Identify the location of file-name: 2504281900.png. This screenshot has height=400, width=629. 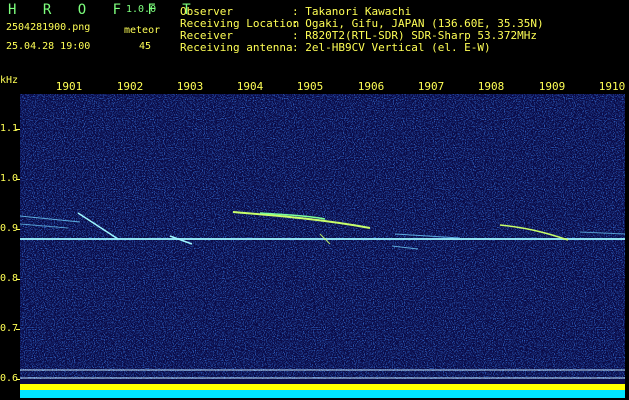
(48, 27).